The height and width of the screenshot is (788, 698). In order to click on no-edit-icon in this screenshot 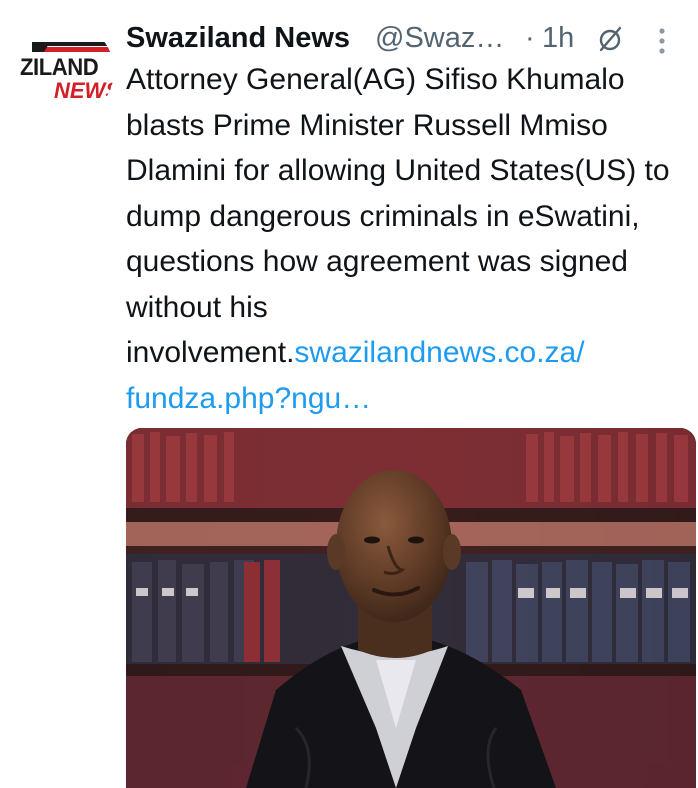, I will do `click(610, 39)`.